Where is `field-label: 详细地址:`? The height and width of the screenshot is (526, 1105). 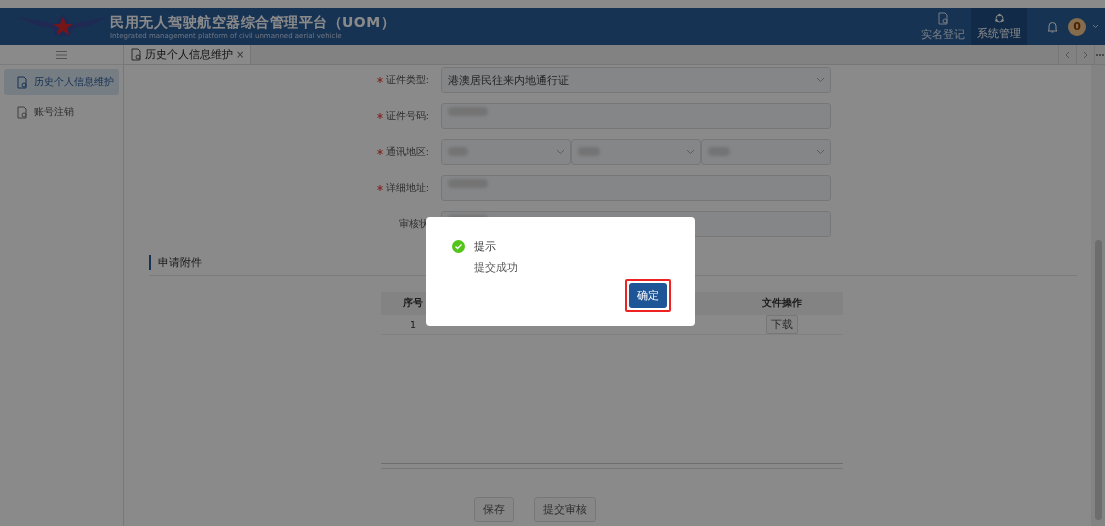
field-label: 详细地址: is located at coordinates (407, 187).